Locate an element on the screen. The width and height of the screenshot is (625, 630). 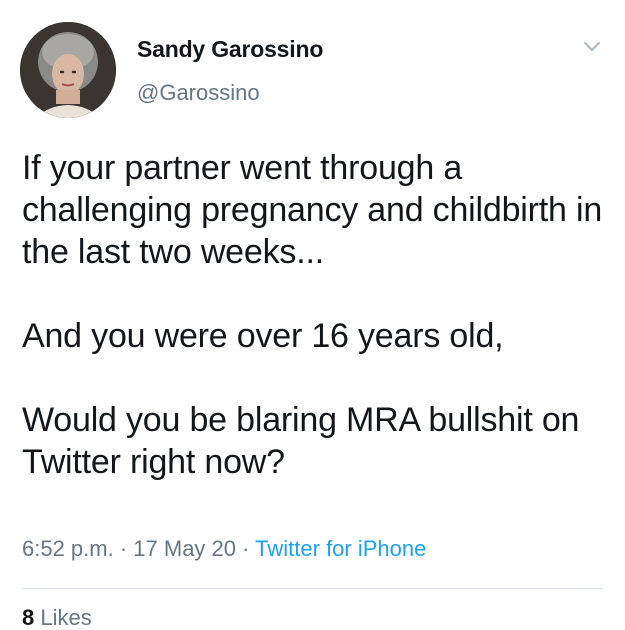
chevron-down-icon is located at coordinates (592, 47).